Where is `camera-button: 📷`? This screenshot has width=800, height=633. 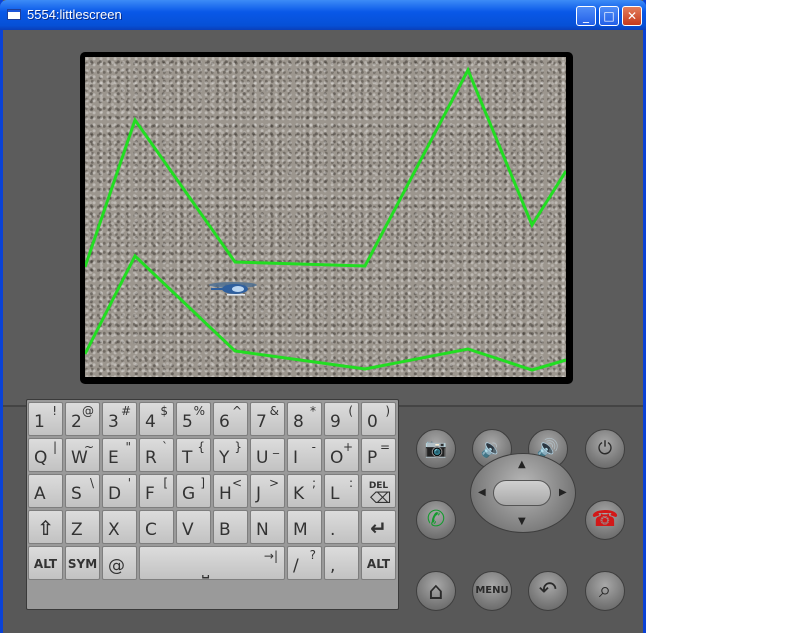
camera-button: 📷 is located at coordinates (436, 449).